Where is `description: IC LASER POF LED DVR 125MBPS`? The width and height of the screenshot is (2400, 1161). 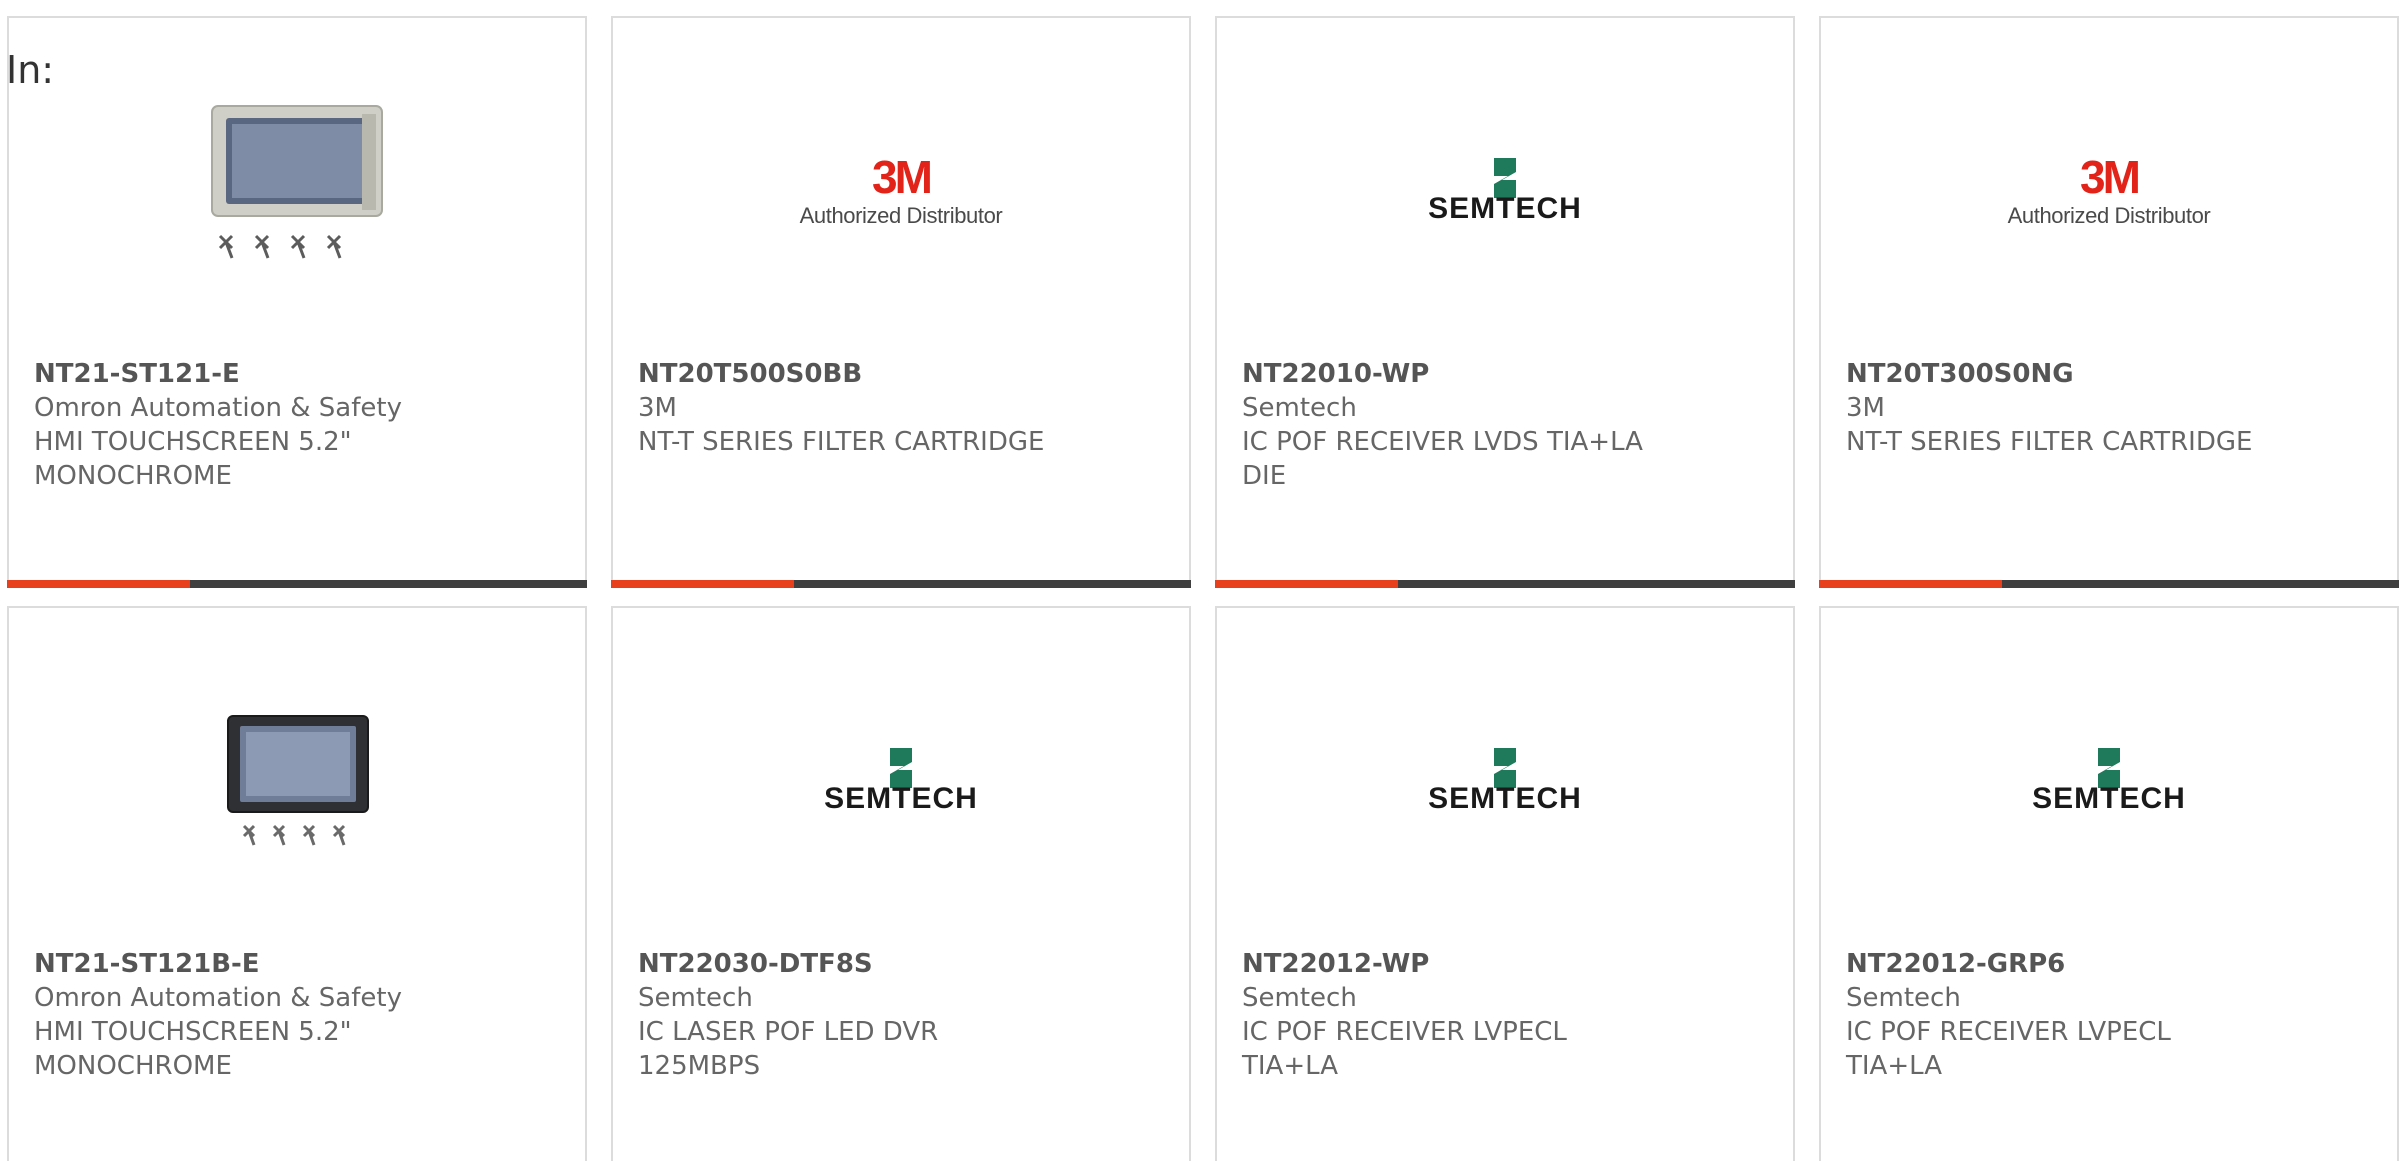
description: IC LASER POF LED DVR 125MBPS is located at coordinates (788, 1049).